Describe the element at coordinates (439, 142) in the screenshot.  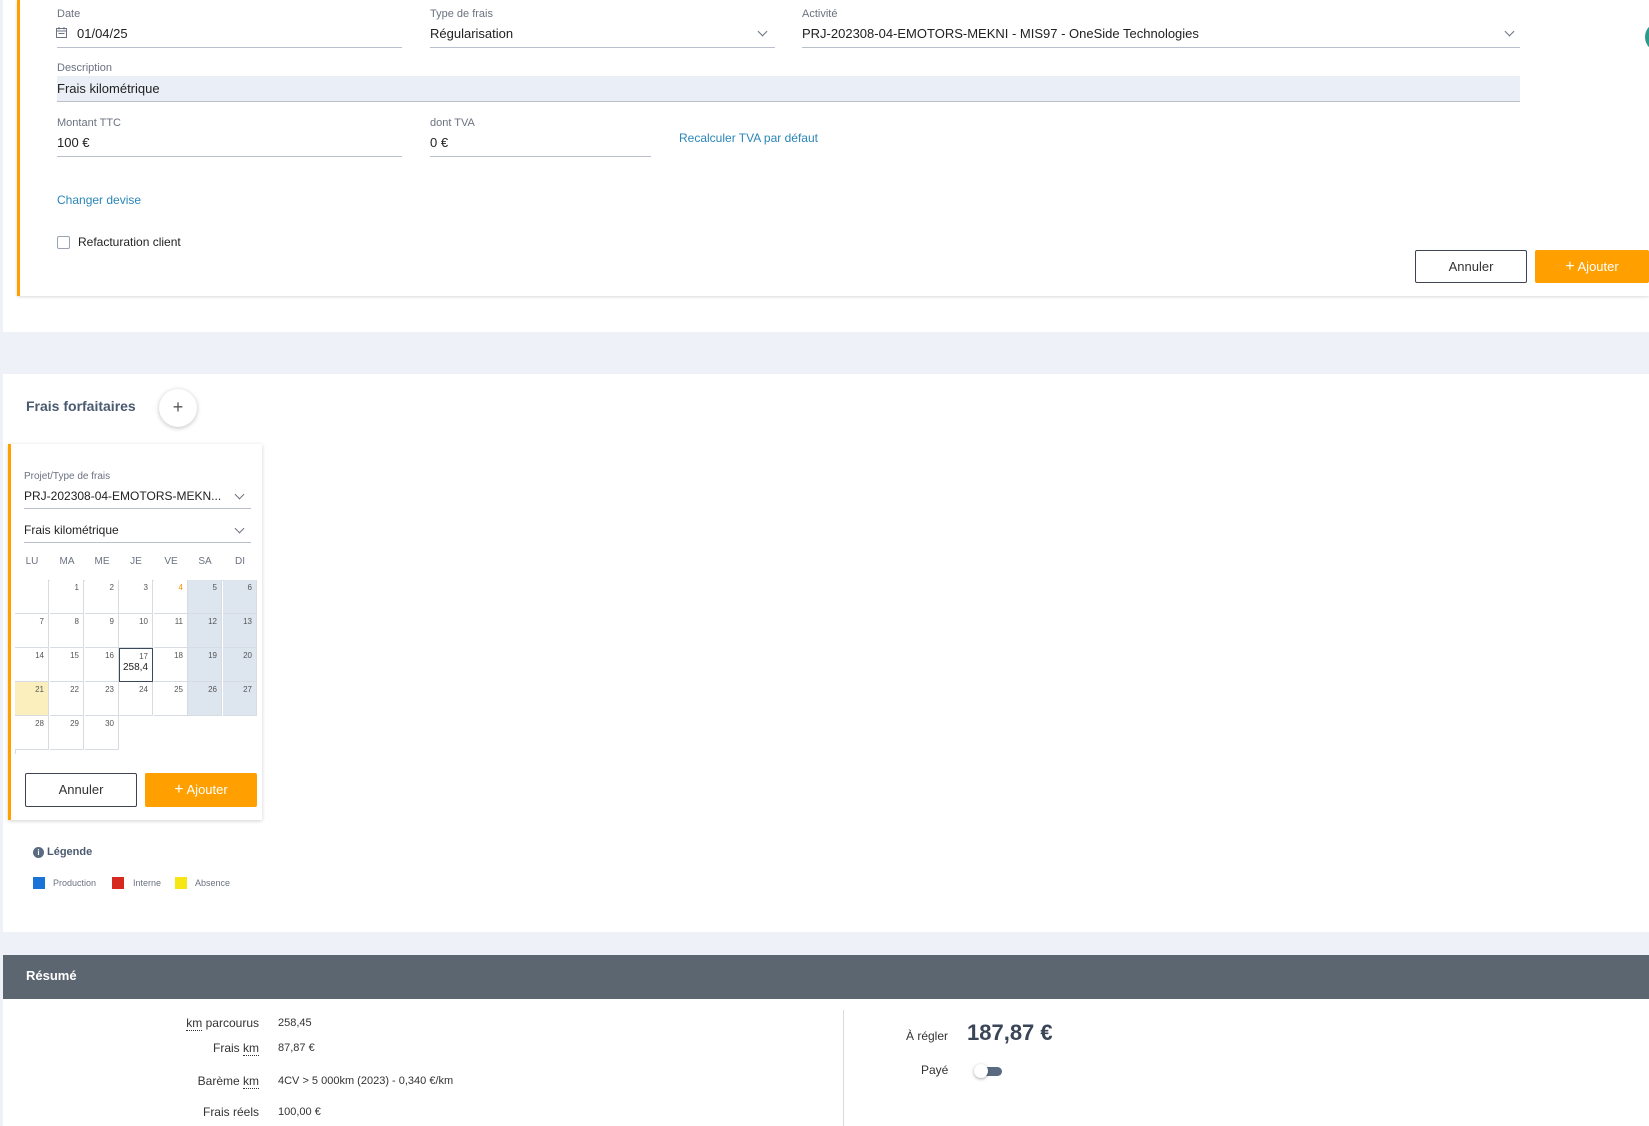
I see `vat-input: 0 €` at that location.